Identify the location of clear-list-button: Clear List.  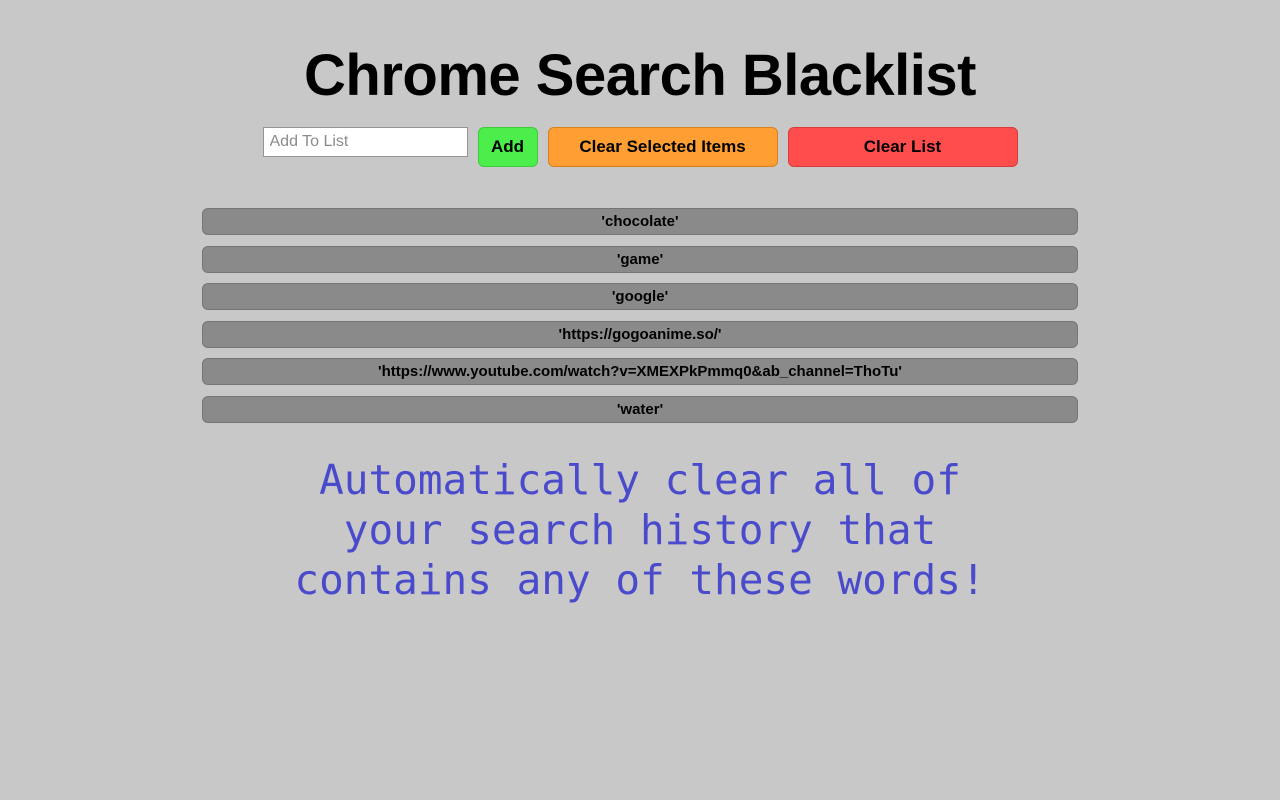
(902, 147).